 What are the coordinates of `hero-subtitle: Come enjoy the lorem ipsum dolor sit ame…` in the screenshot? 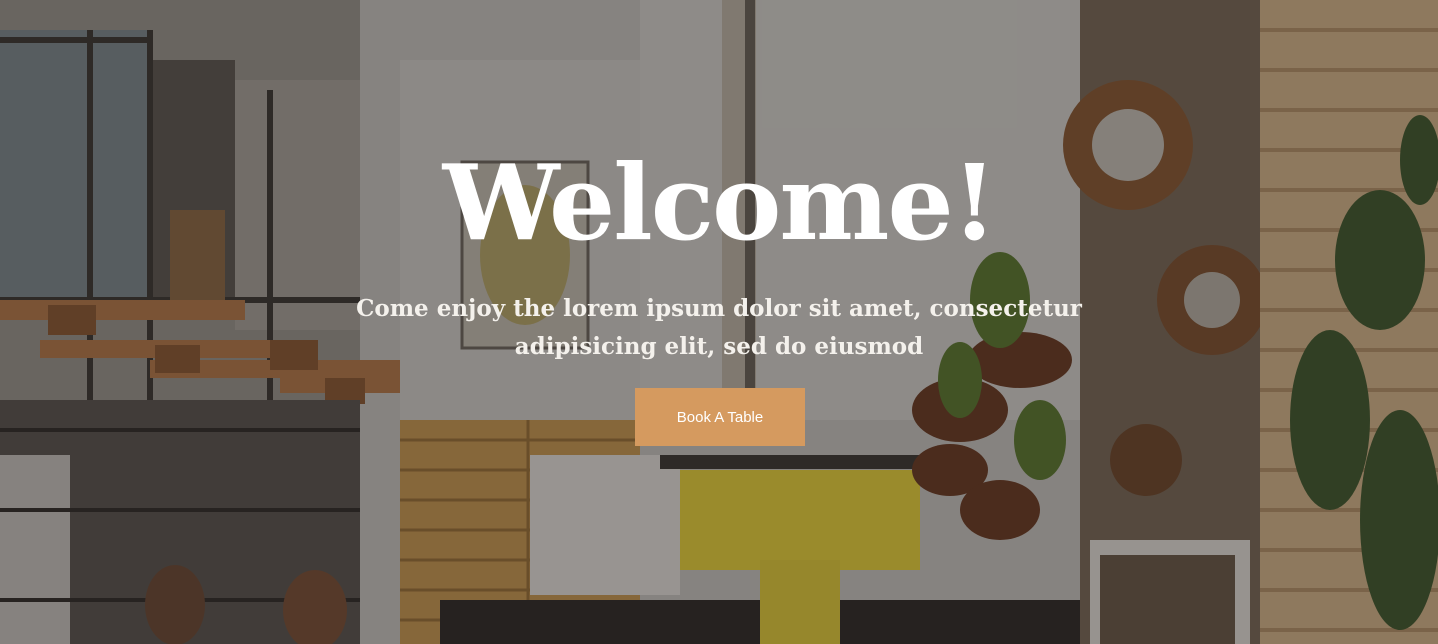 It's located at (719, 327).